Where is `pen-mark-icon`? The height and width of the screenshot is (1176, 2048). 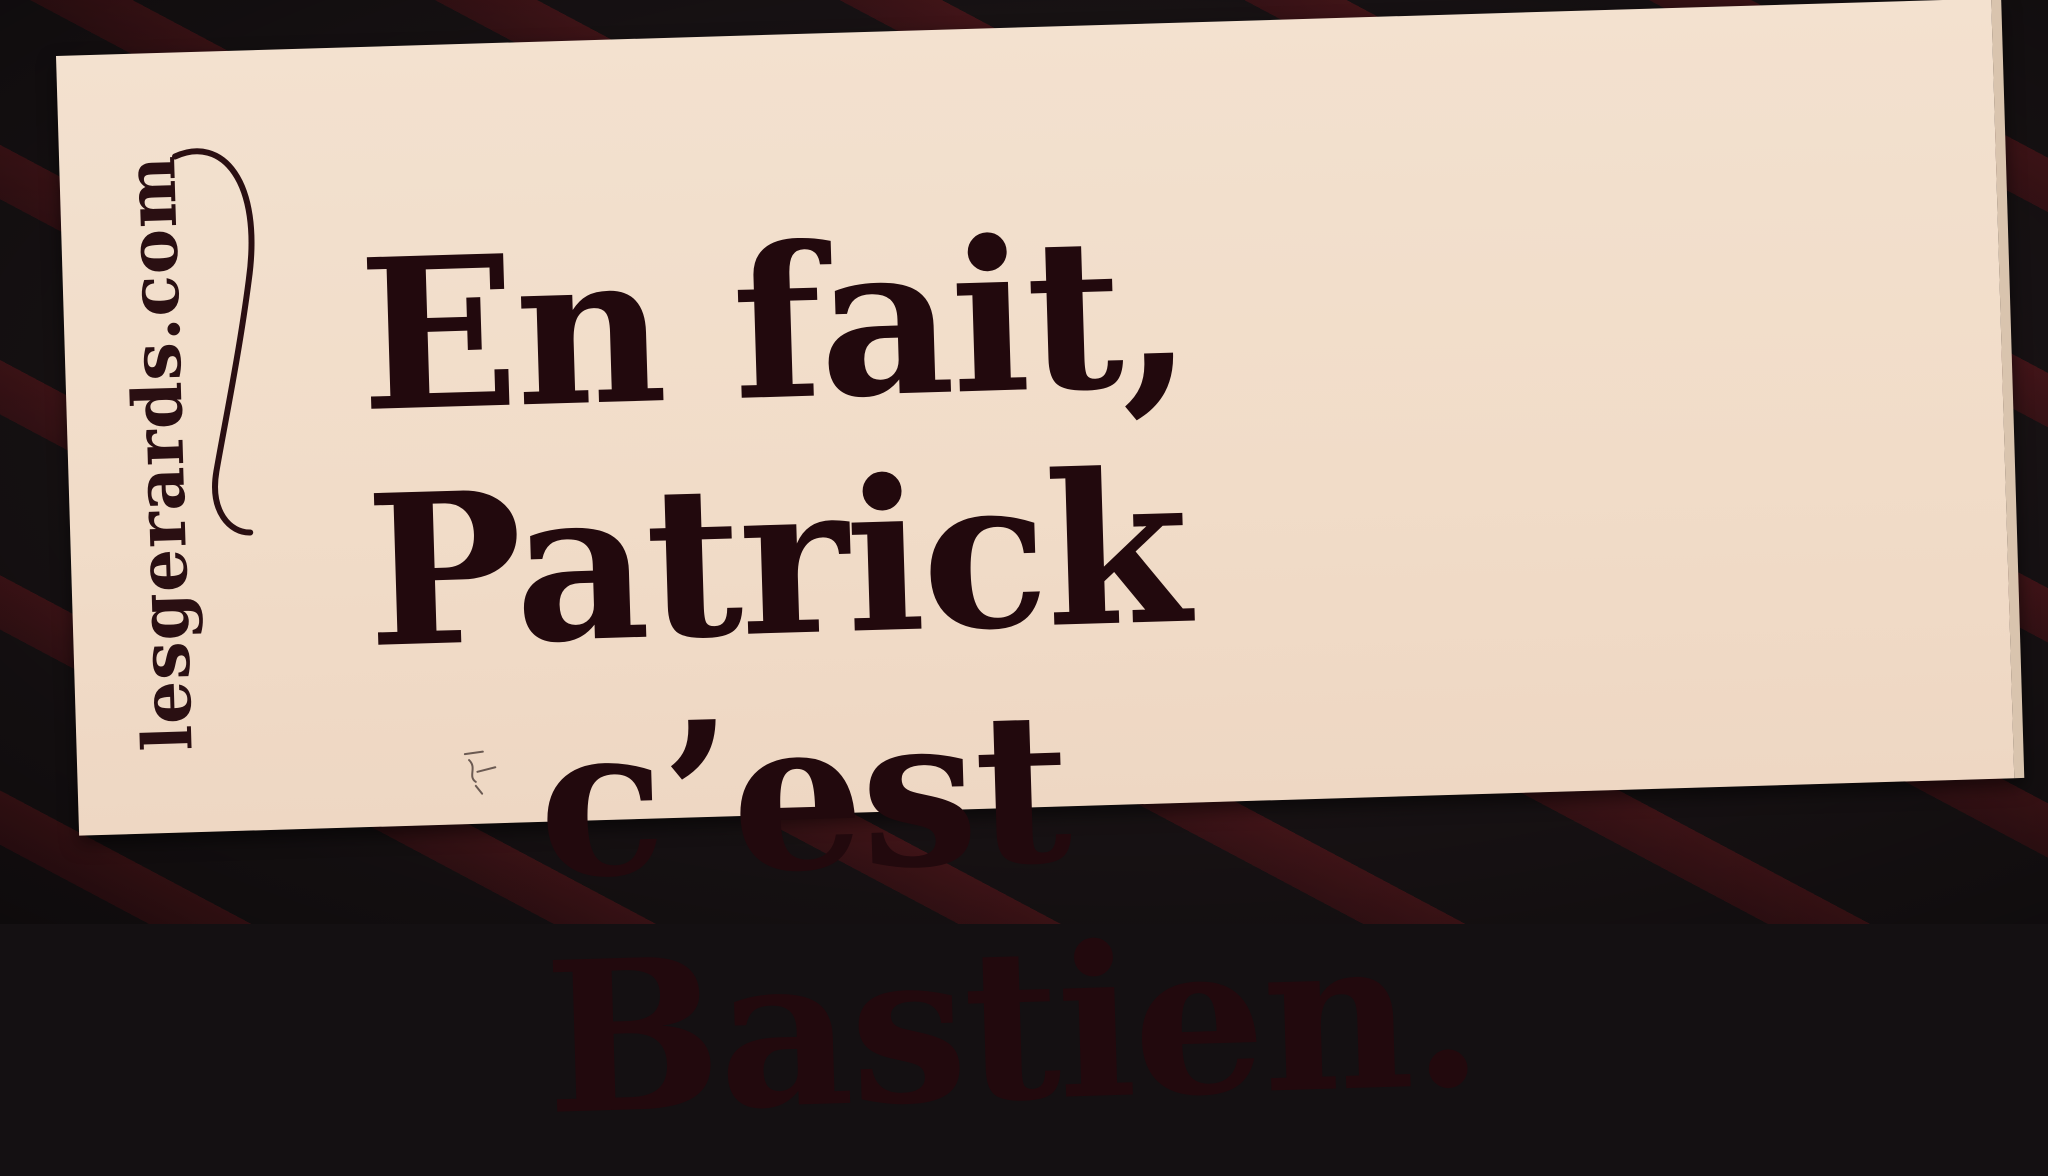
pen-mark-icon is located at coordinates (480, 772).